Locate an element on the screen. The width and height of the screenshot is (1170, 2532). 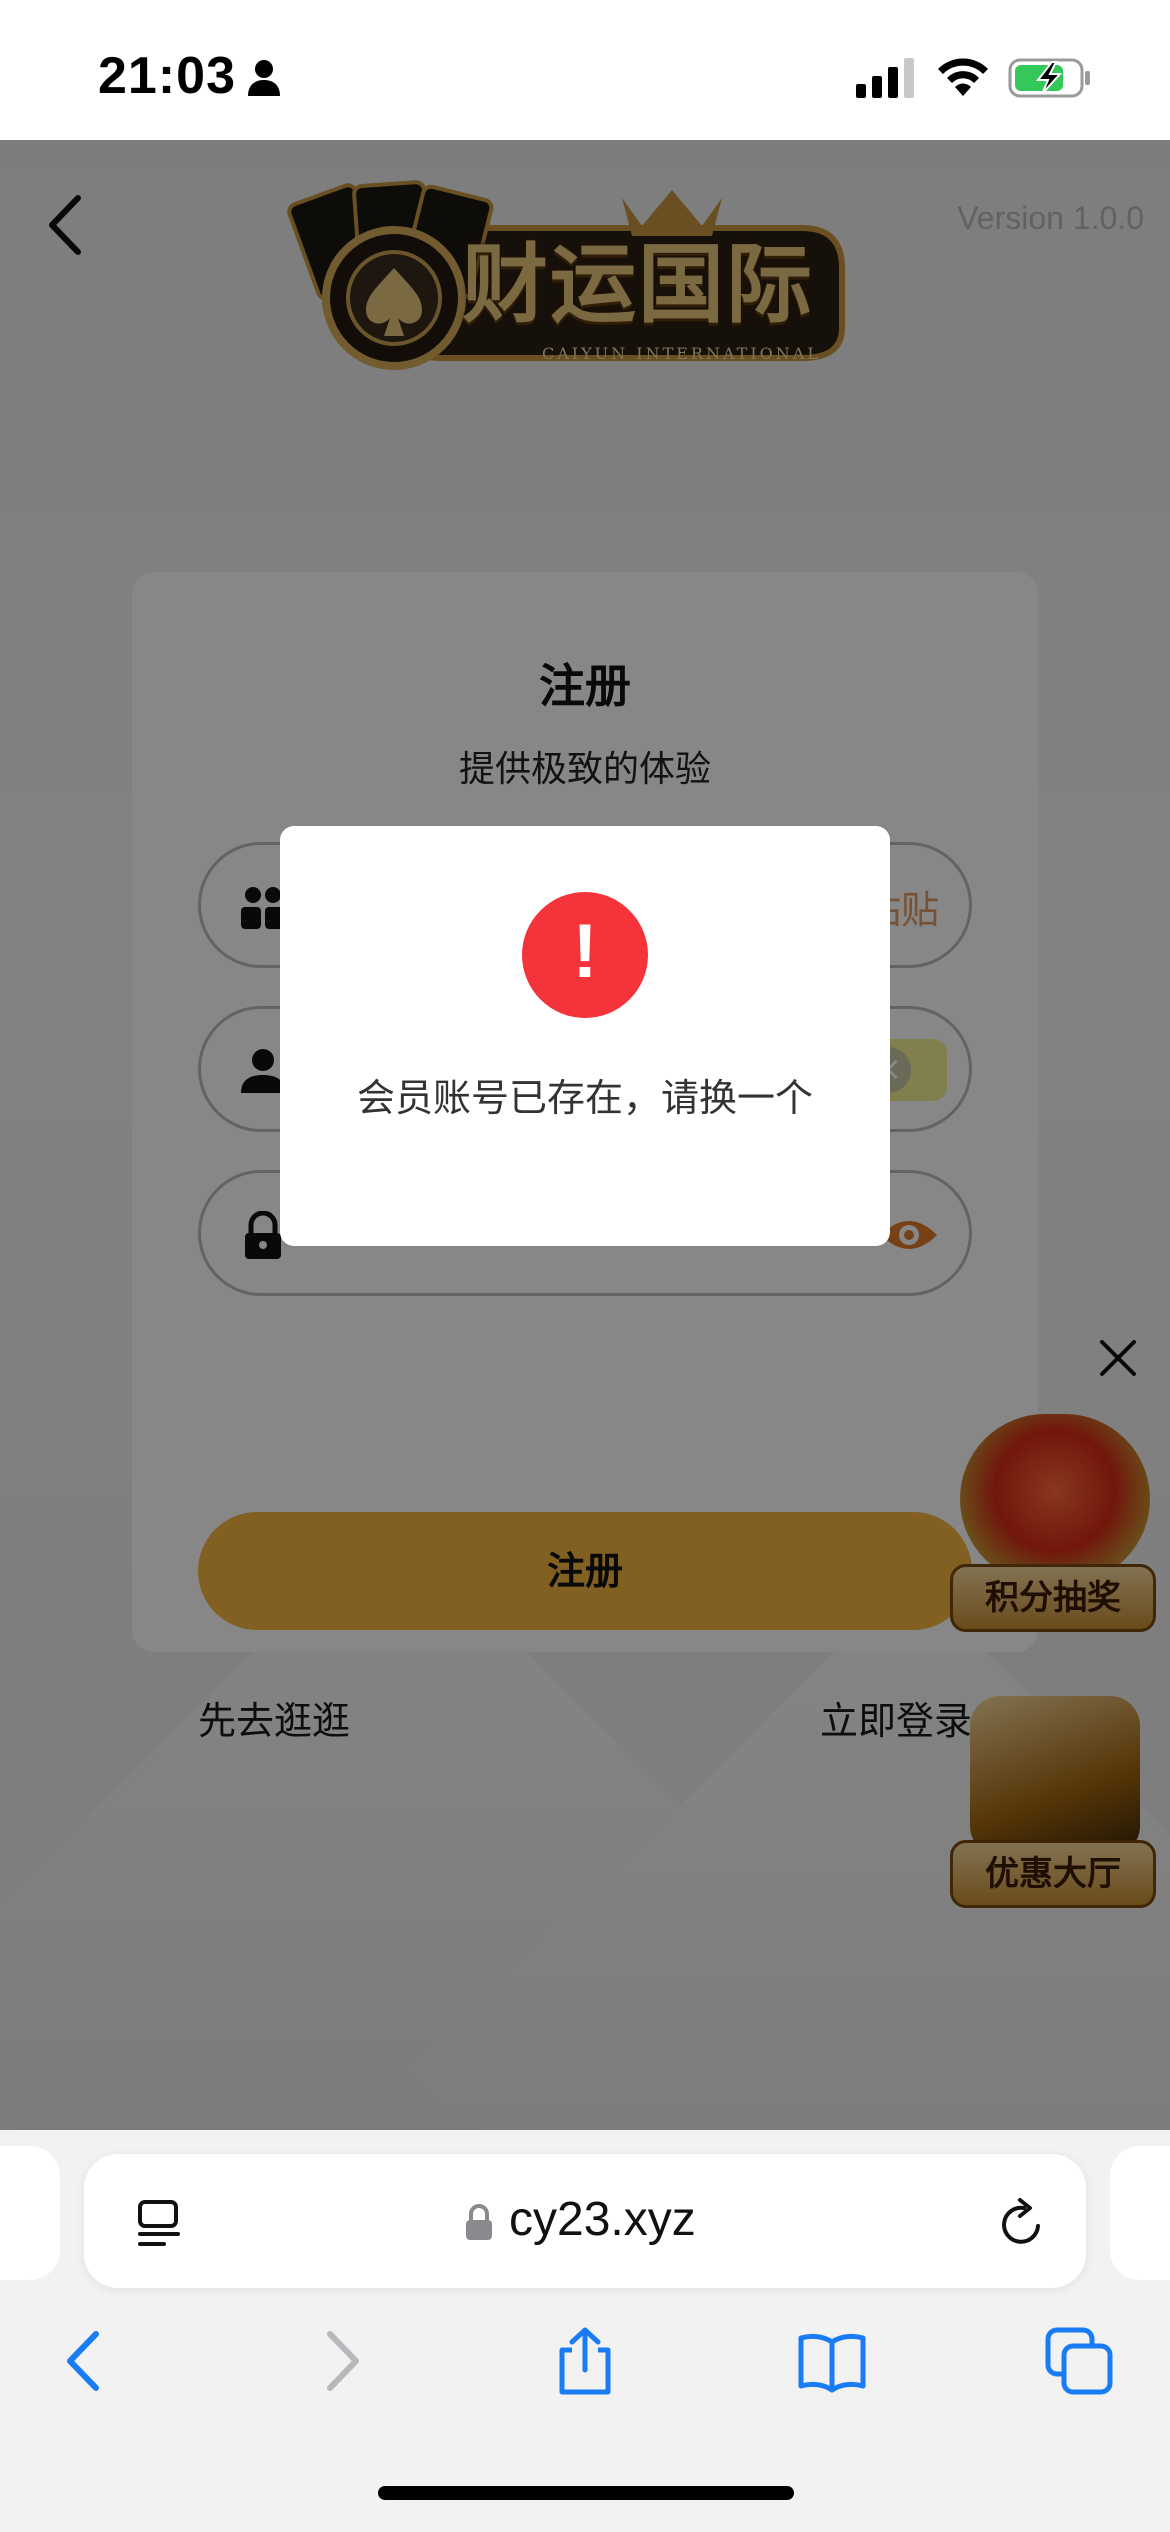
secure-lock-icon is located at coordinates (479, 2222).